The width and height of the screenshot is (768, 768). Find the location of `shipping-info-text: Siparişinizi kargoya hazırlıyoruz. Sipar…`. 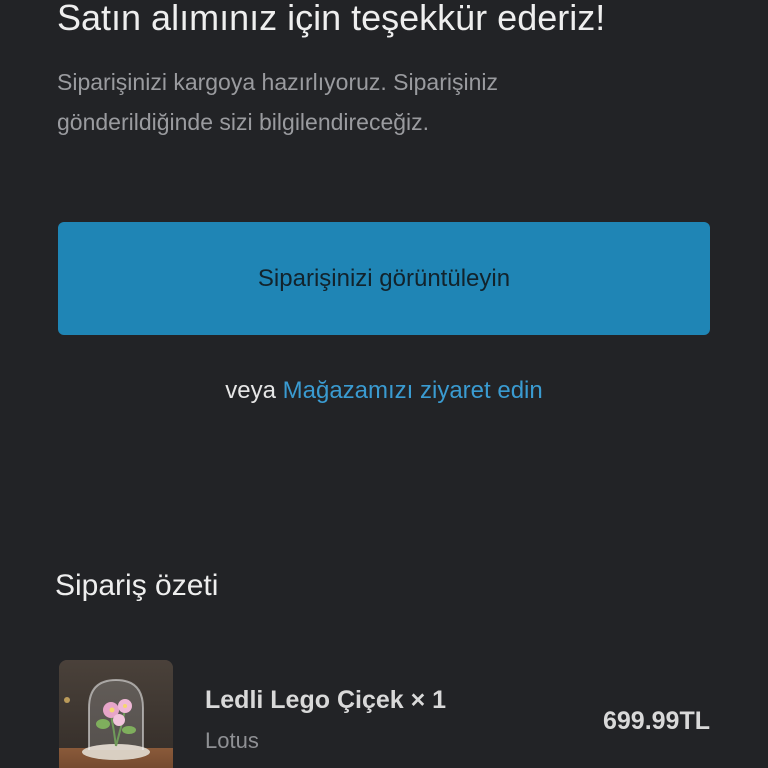

shipping-info-text: Siparişinizi kargoya hazırlıyoruz. Sipar… is located at coordinates (277, 102).